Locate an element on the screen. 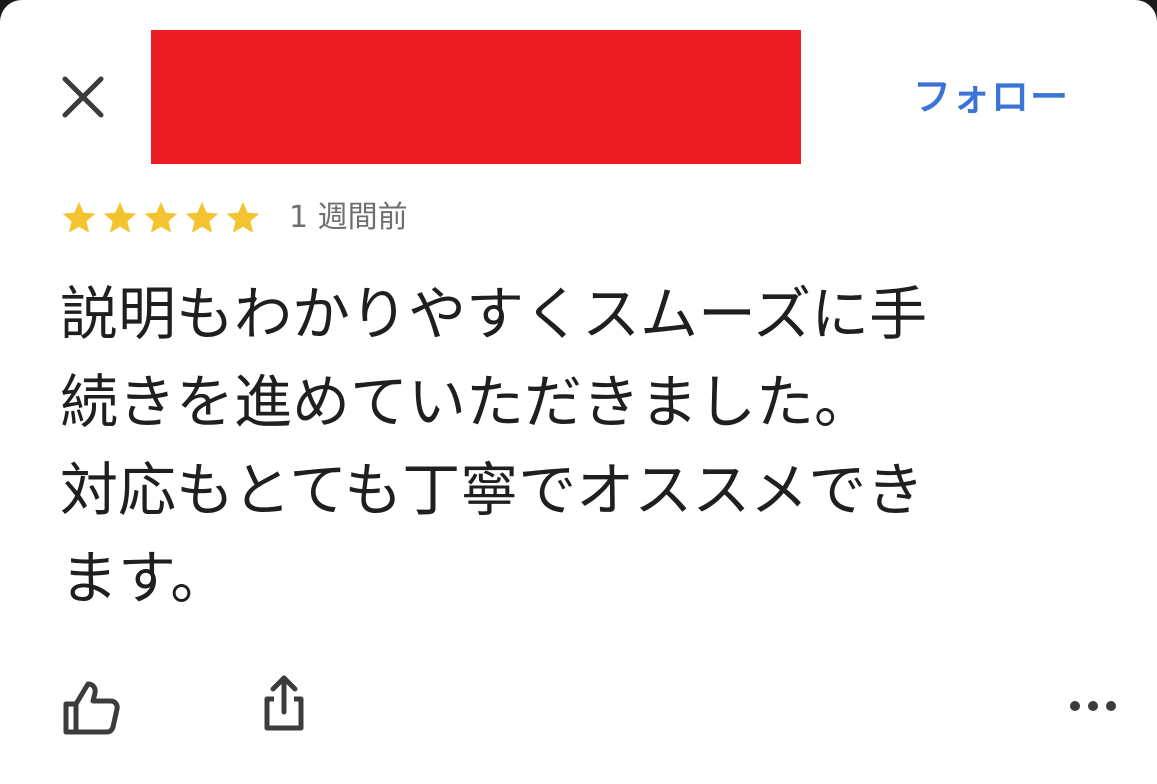 The height and width of the screenshot is (784, 1157). close-button is located at coordinates (83, 97).